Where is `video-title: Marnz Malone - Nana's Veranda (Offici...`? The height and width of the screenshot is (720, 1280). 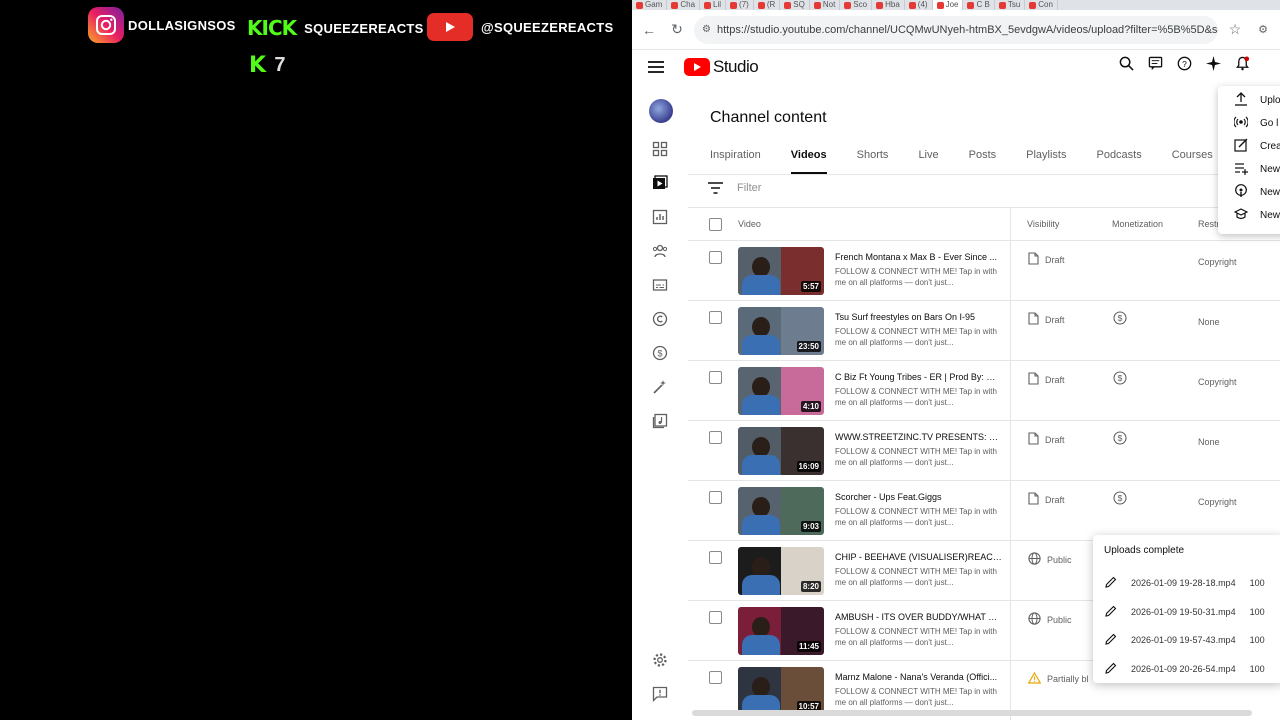
video-title: Marnz Malone - Nana's Veranda (Offici... is located at coordinates (919, 677).